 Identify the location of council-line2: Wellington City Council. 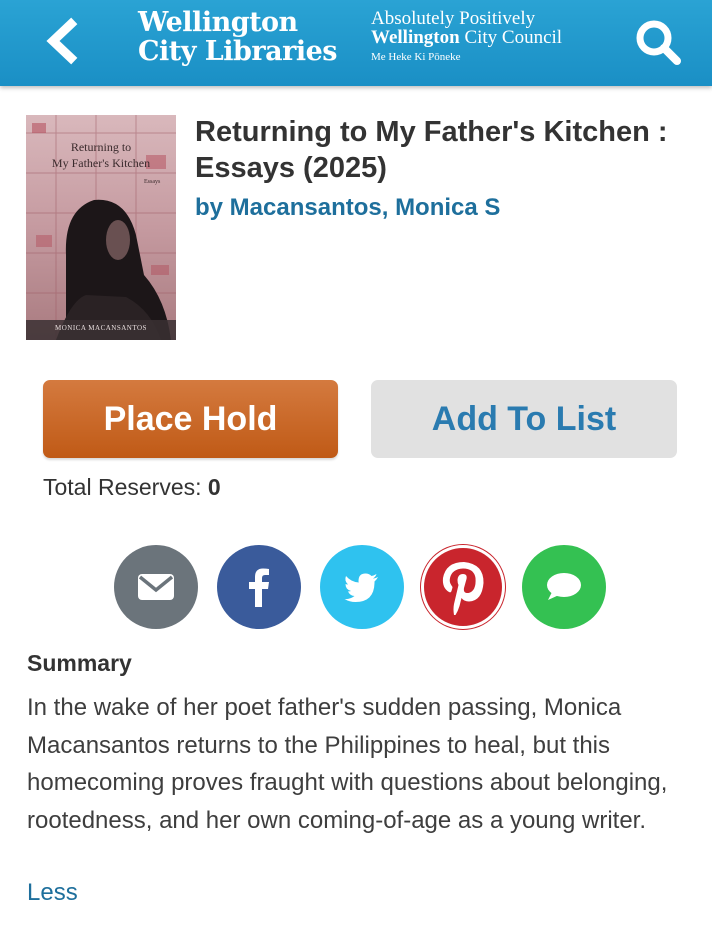
(466, 37).